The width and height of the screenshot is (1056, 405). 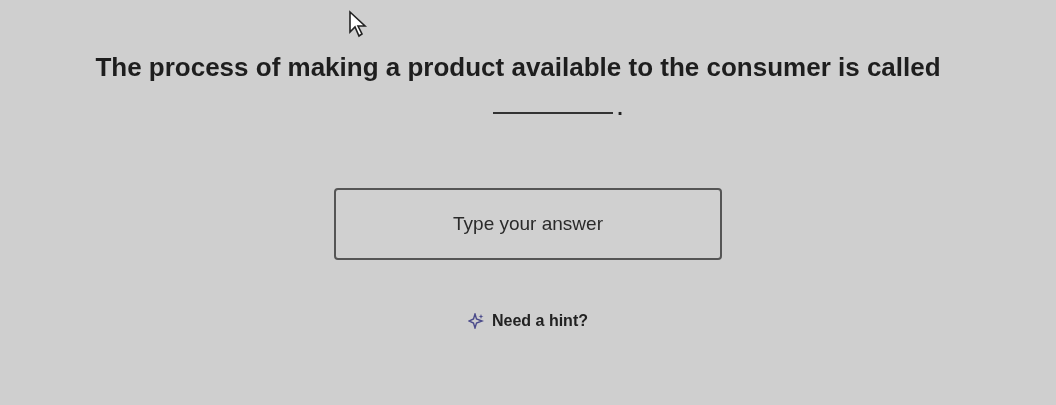 I want to click on cursor-icon, so click(x=359, y=24).